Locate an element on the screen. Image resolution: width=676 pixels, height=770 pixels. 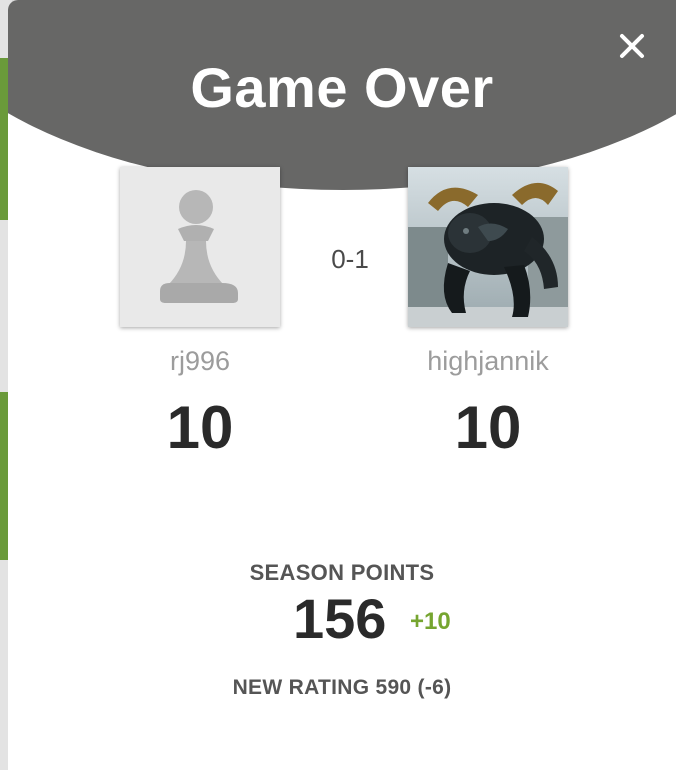
close-icon is located at coordinates (632, 46).